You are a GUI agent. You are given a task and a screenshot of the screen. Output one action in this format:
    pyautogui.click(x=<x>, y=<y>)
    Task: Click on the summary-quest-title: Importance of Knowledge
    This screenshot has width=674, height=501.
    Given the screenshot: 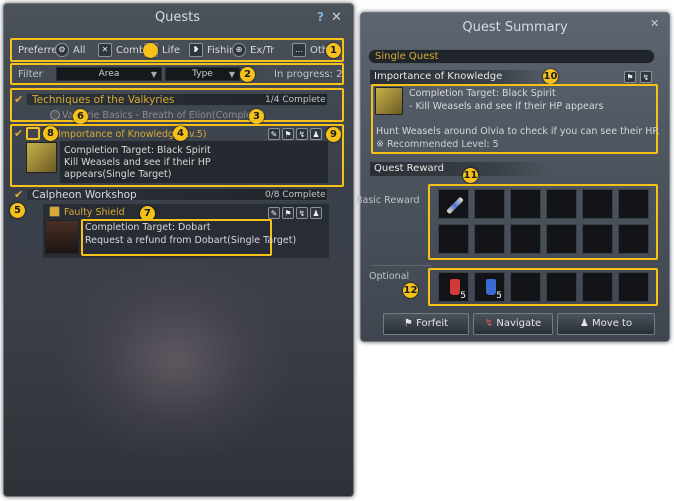 What is the action you would take?
    pyautogui.click(x=438, y=76)
    